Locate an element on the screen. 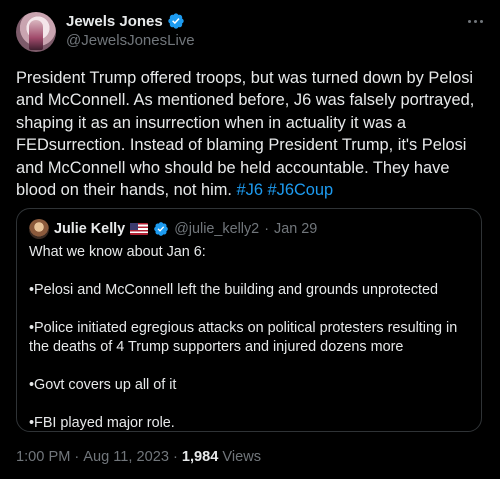  views-label: Views is located at coordinates (242, 457).